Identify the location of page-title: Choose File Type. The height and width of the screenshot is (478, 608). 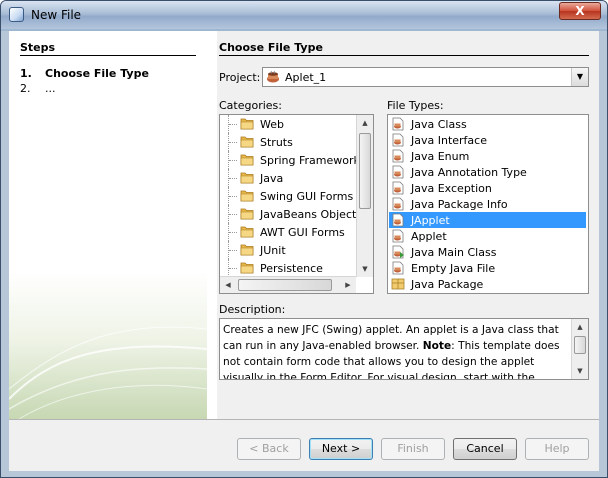
(271, 47).